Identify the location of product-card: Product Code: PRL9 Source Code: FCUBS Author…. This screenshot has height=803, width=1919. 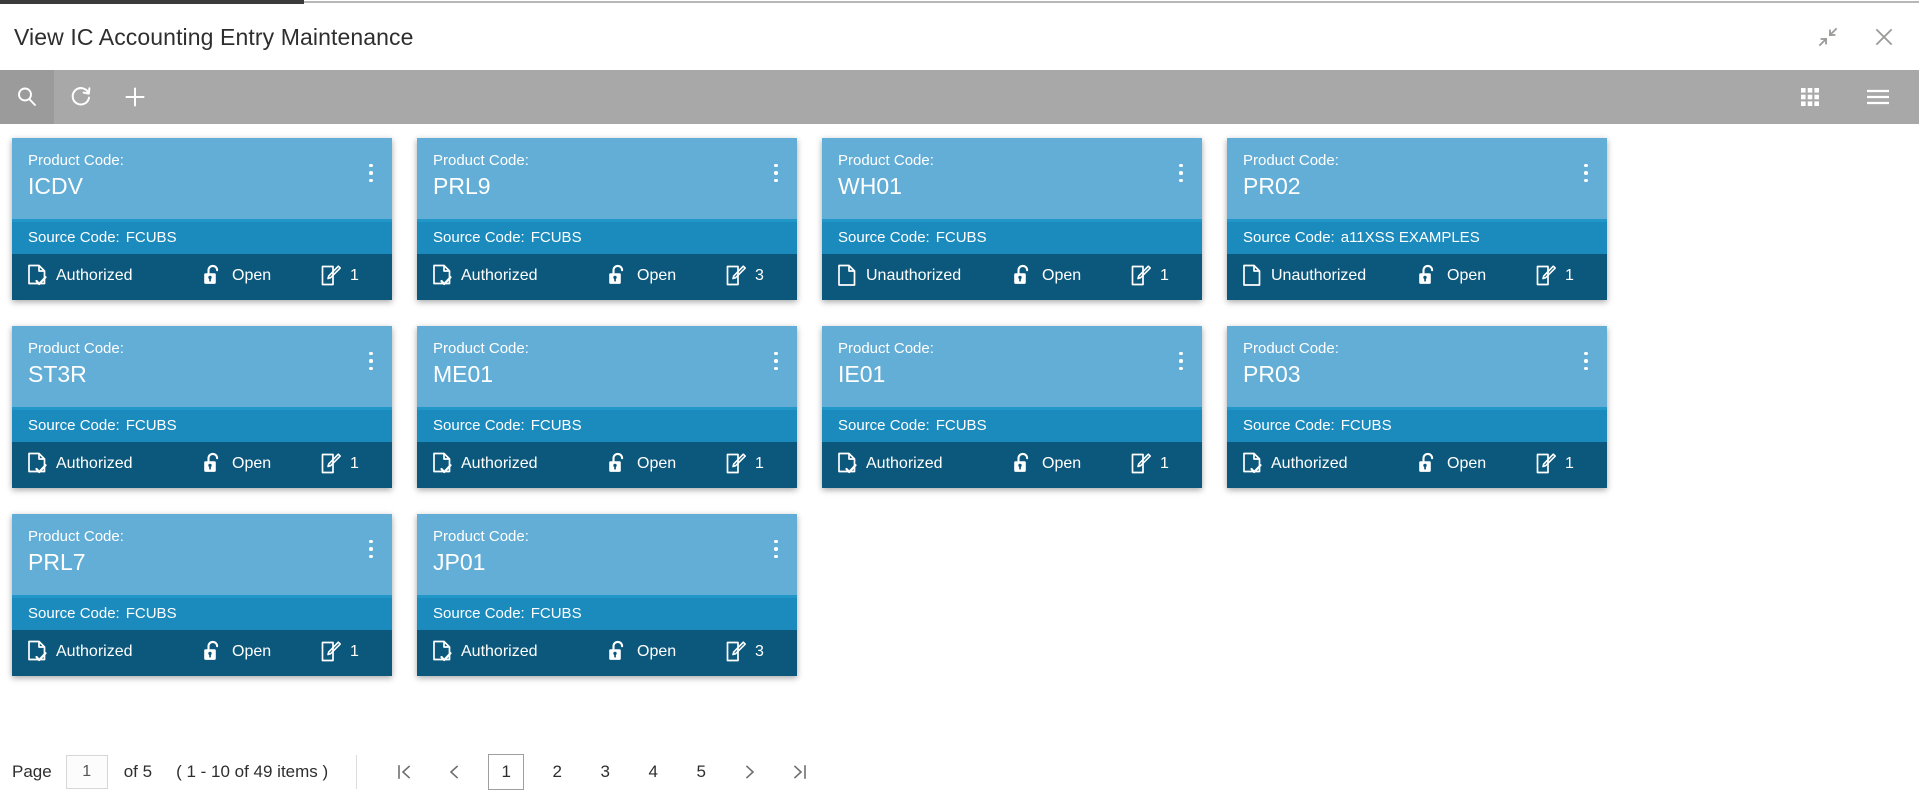
(607, 219).